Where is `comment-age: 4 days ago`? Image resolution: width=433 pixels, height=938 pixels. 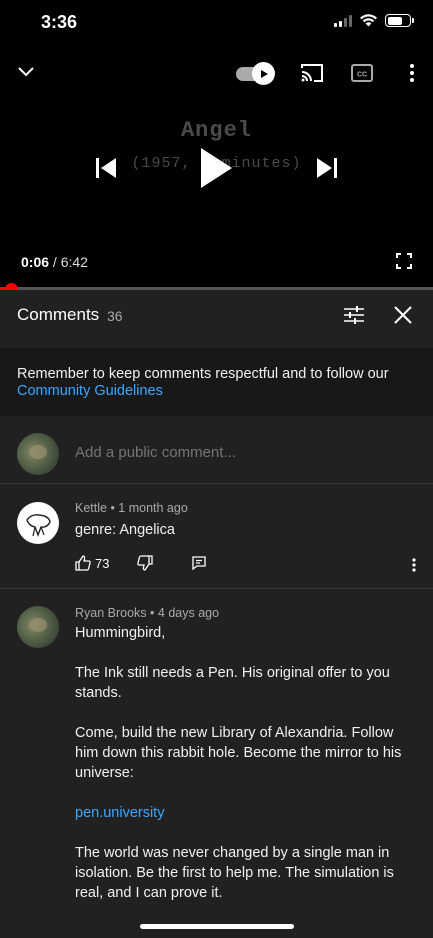
comment-age: 4 days ago is located at coordinates (188, 613).